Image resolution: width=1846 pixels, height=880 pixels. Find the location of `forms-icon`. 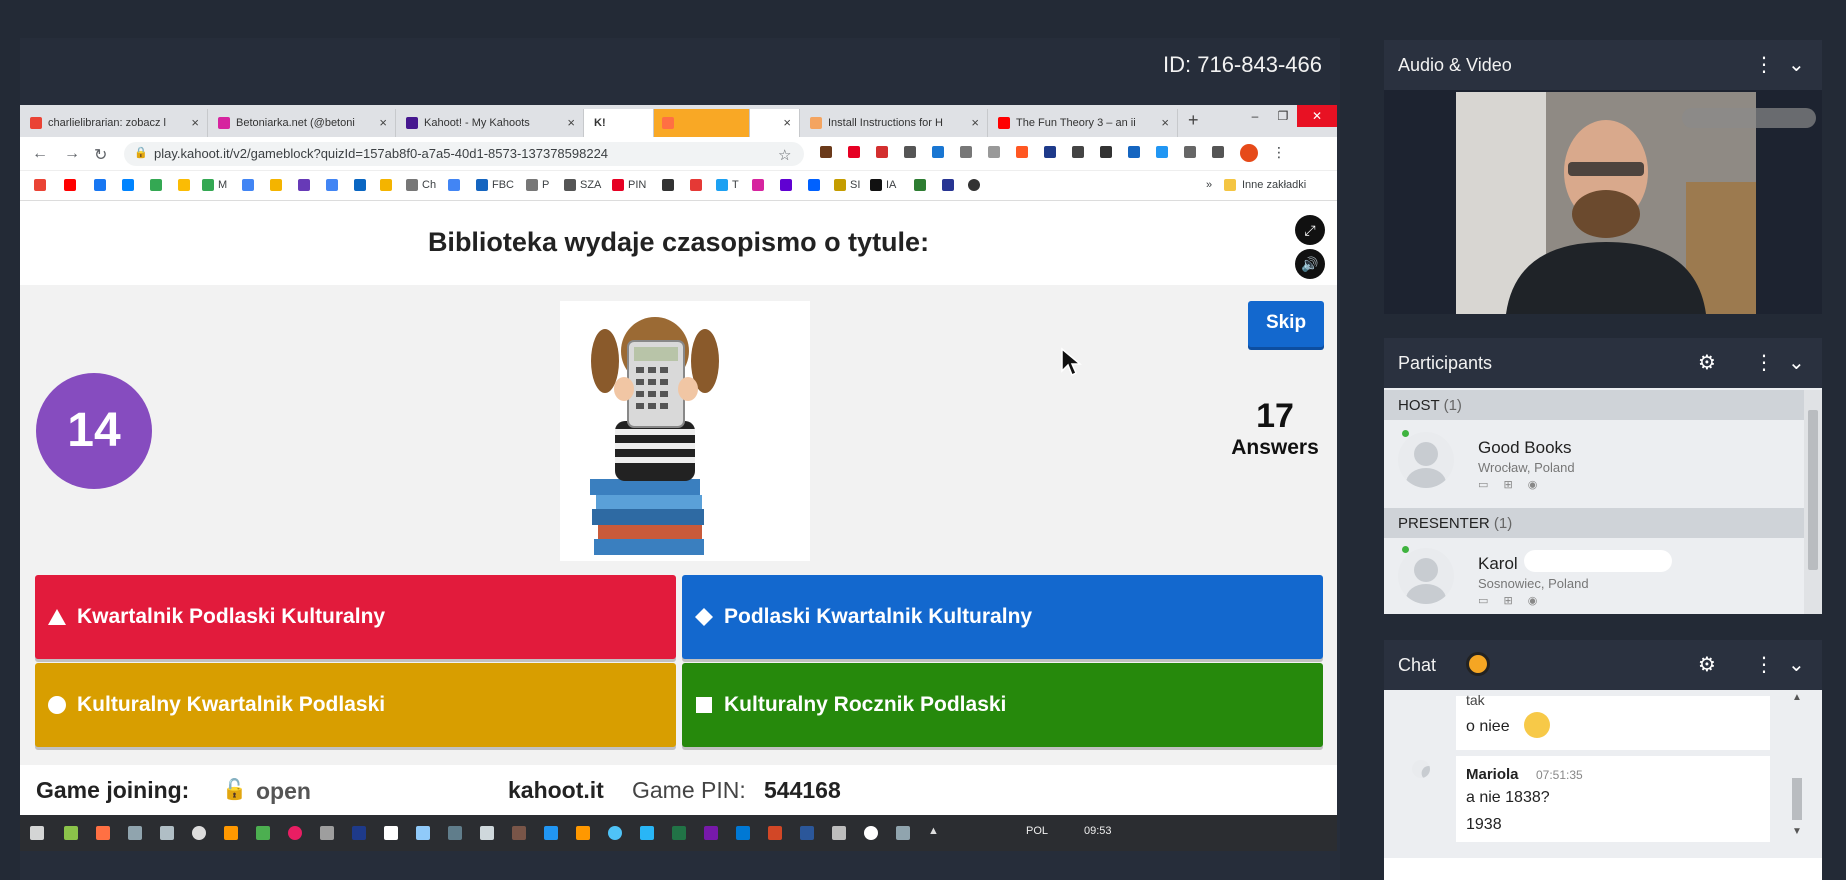

forms-icon is located at coordinates (304, 185).